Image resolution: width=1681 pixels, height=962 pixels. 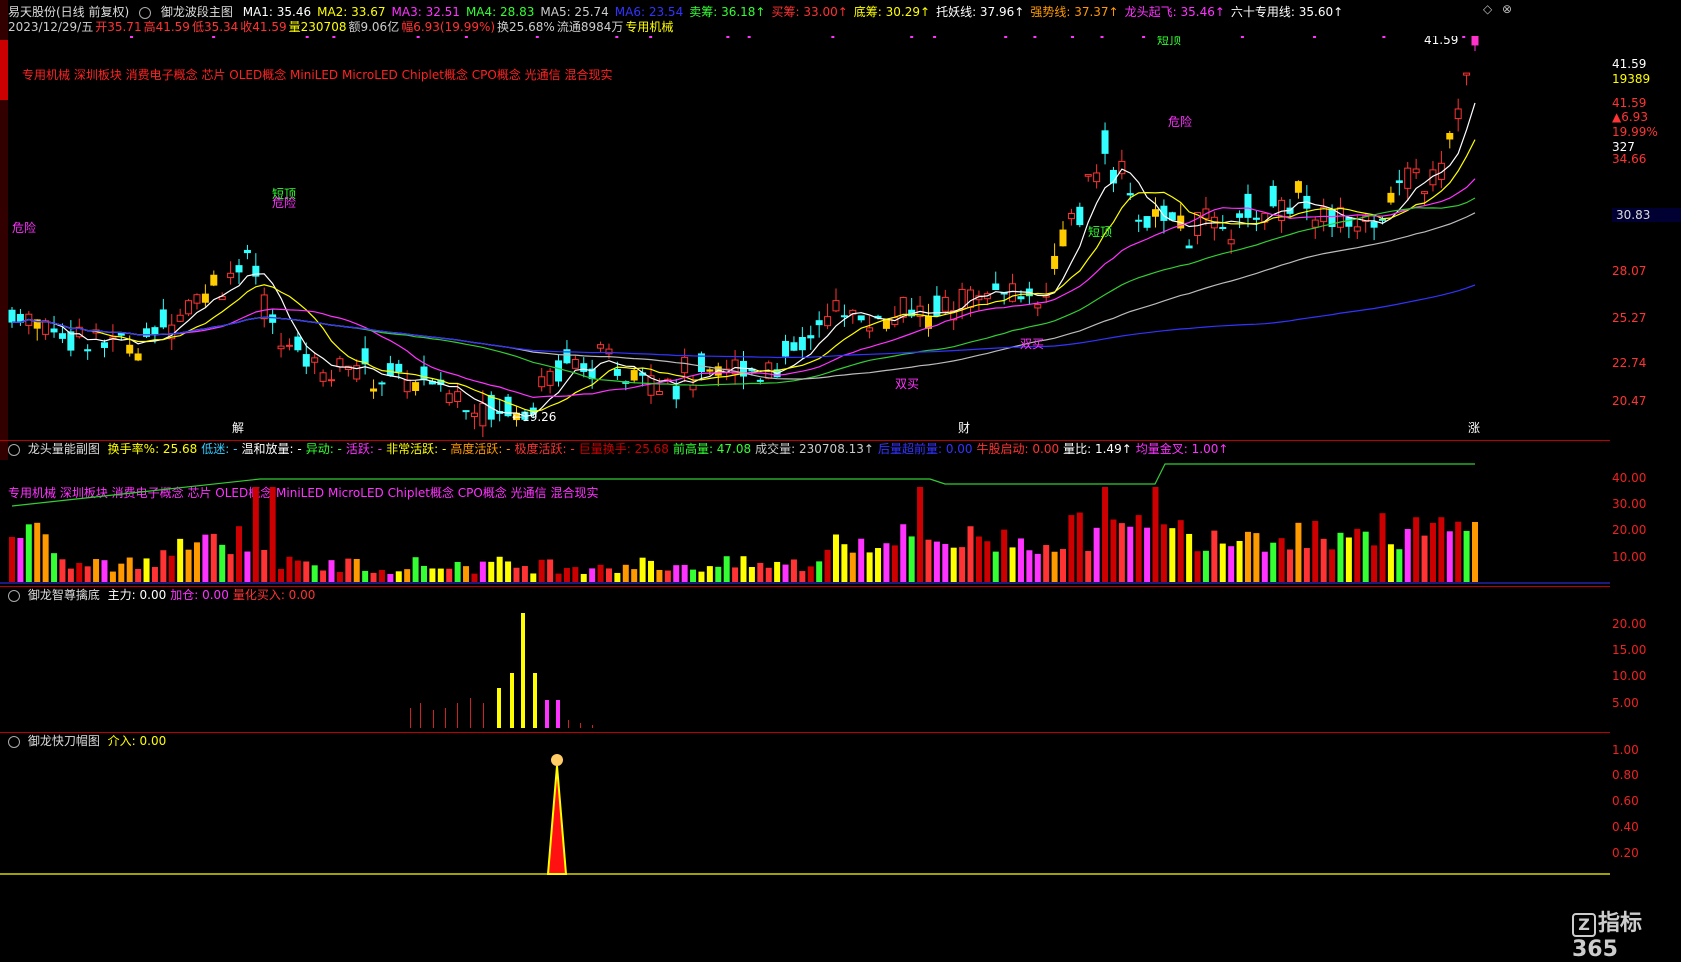 I want to click on volume-chart, so click(x=805, y=521).